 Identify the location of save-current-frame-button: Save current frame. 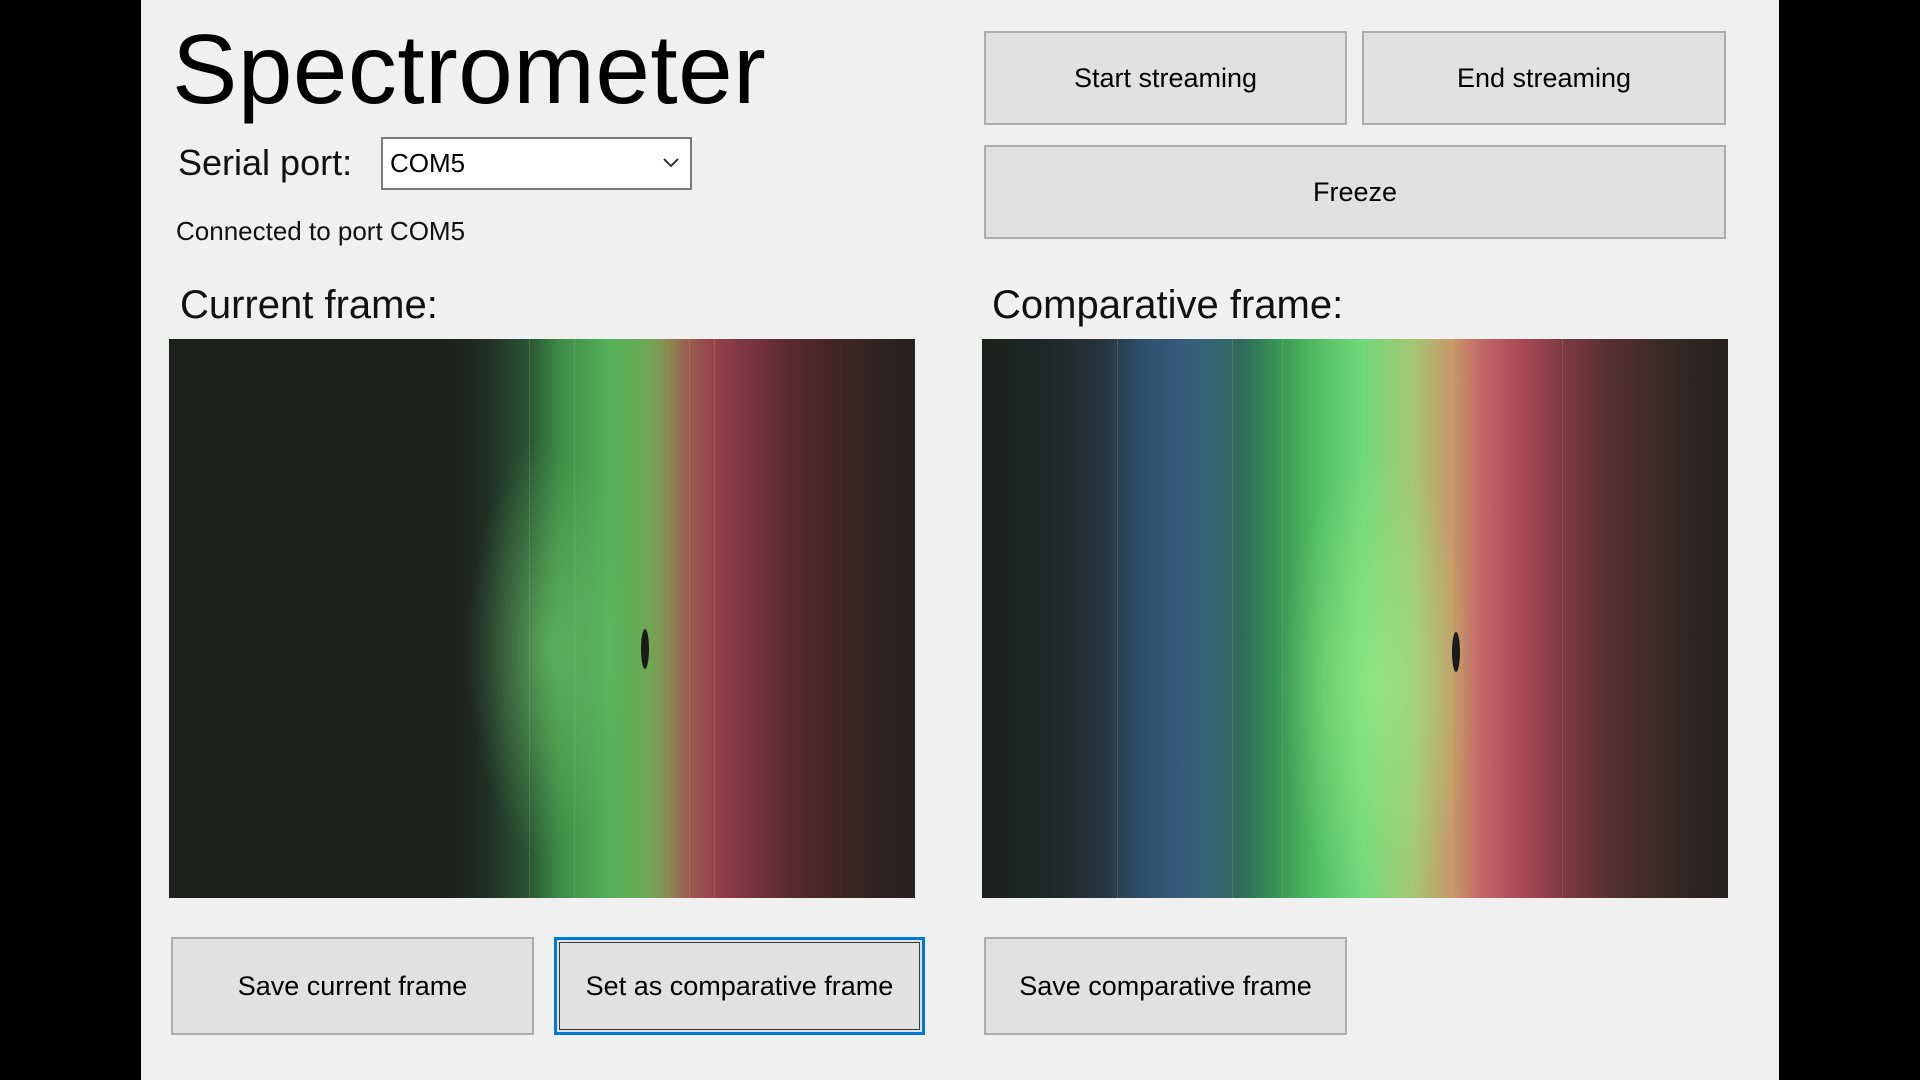
(352, 986).